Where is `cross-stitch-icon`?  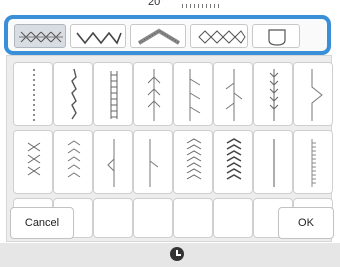 cross-stitch-icon is located at coordinates (41, 37).